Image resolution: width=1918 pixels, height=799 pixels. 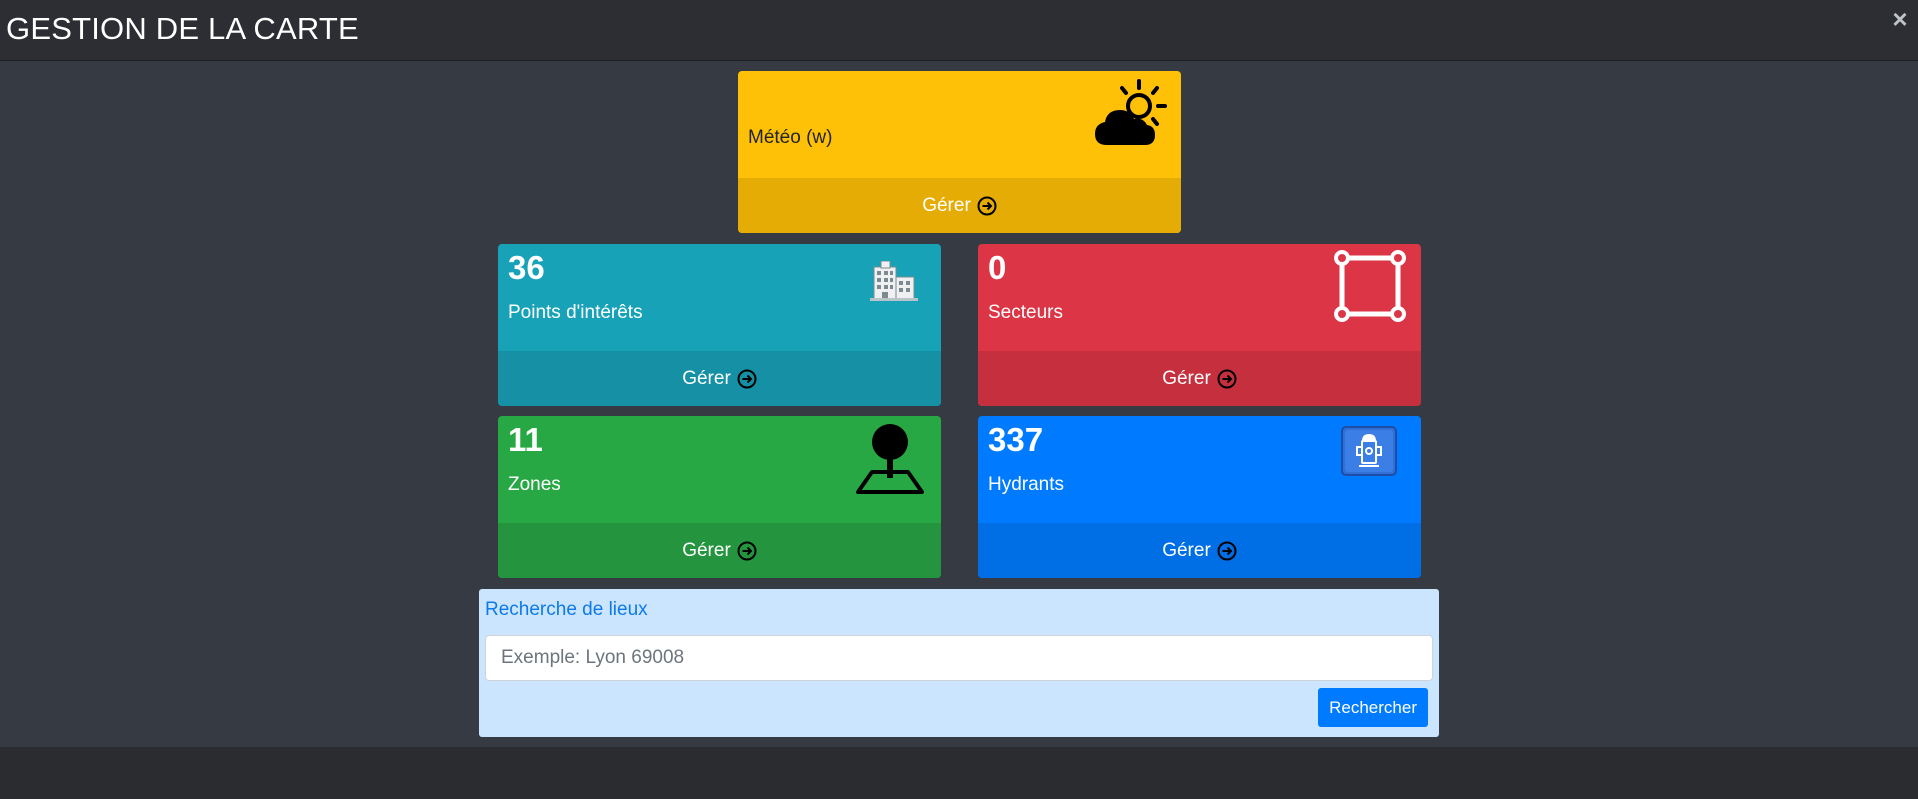 I want to click on secteurs-count: 0, so click(x=997, y=267).